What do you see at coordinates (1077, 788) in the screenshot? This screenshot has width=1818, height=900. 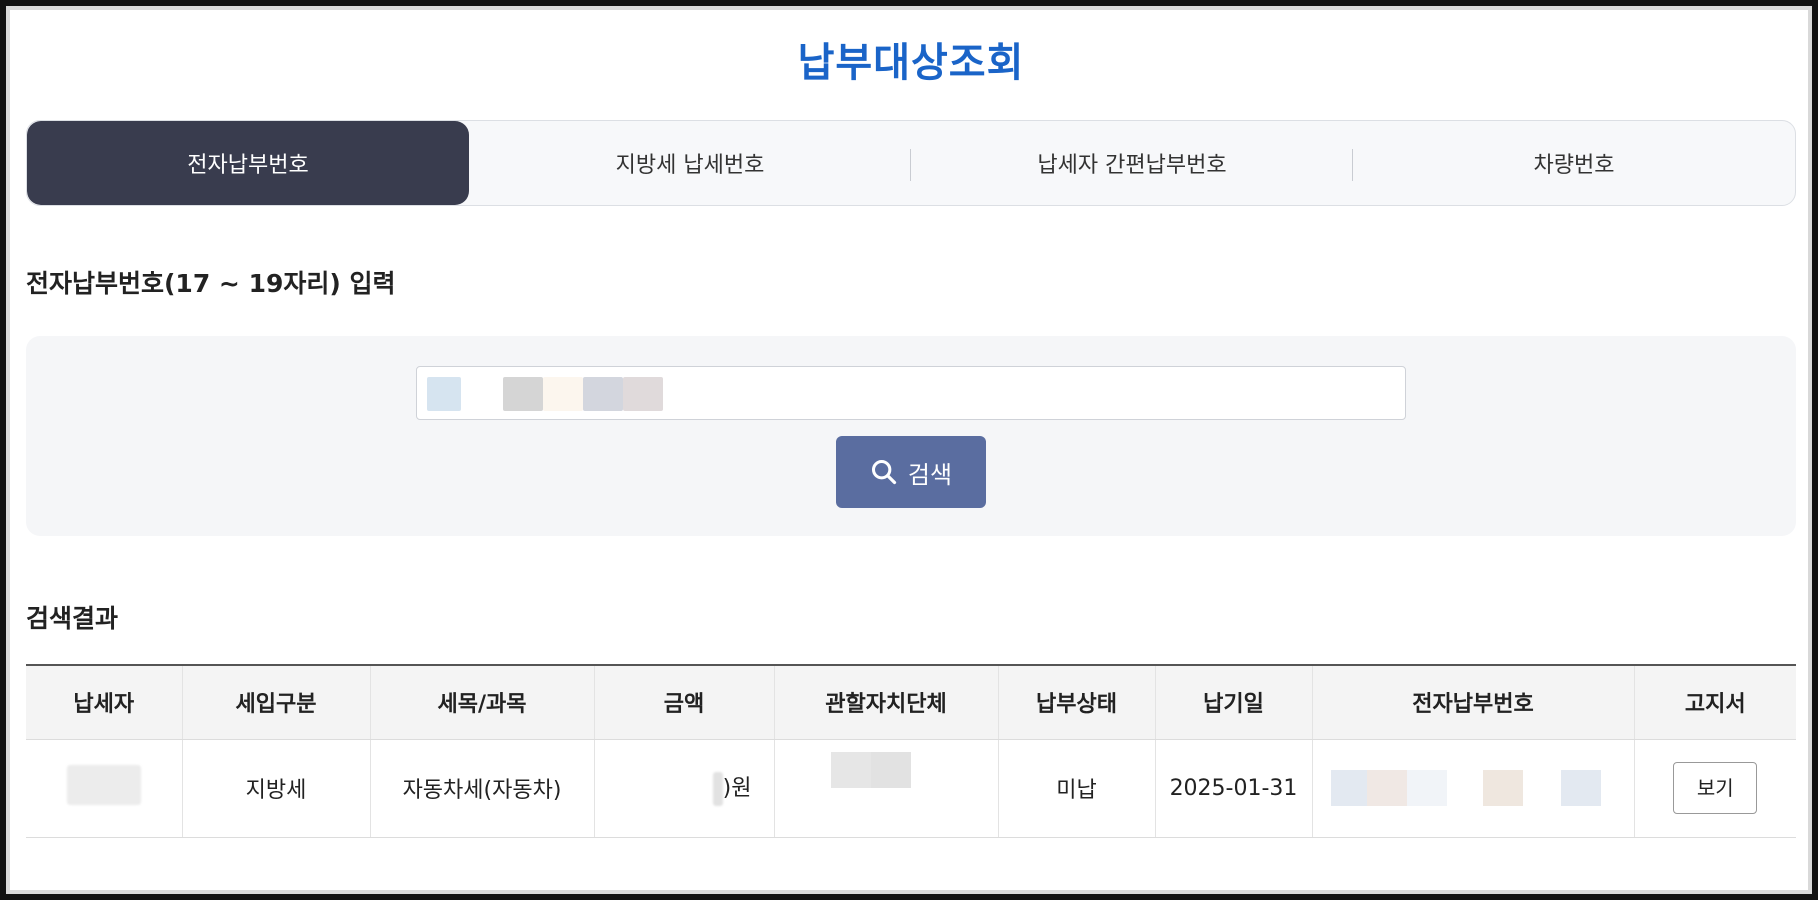 I see `payment-status-cell: 미납` at bounding box center [1077, 788].